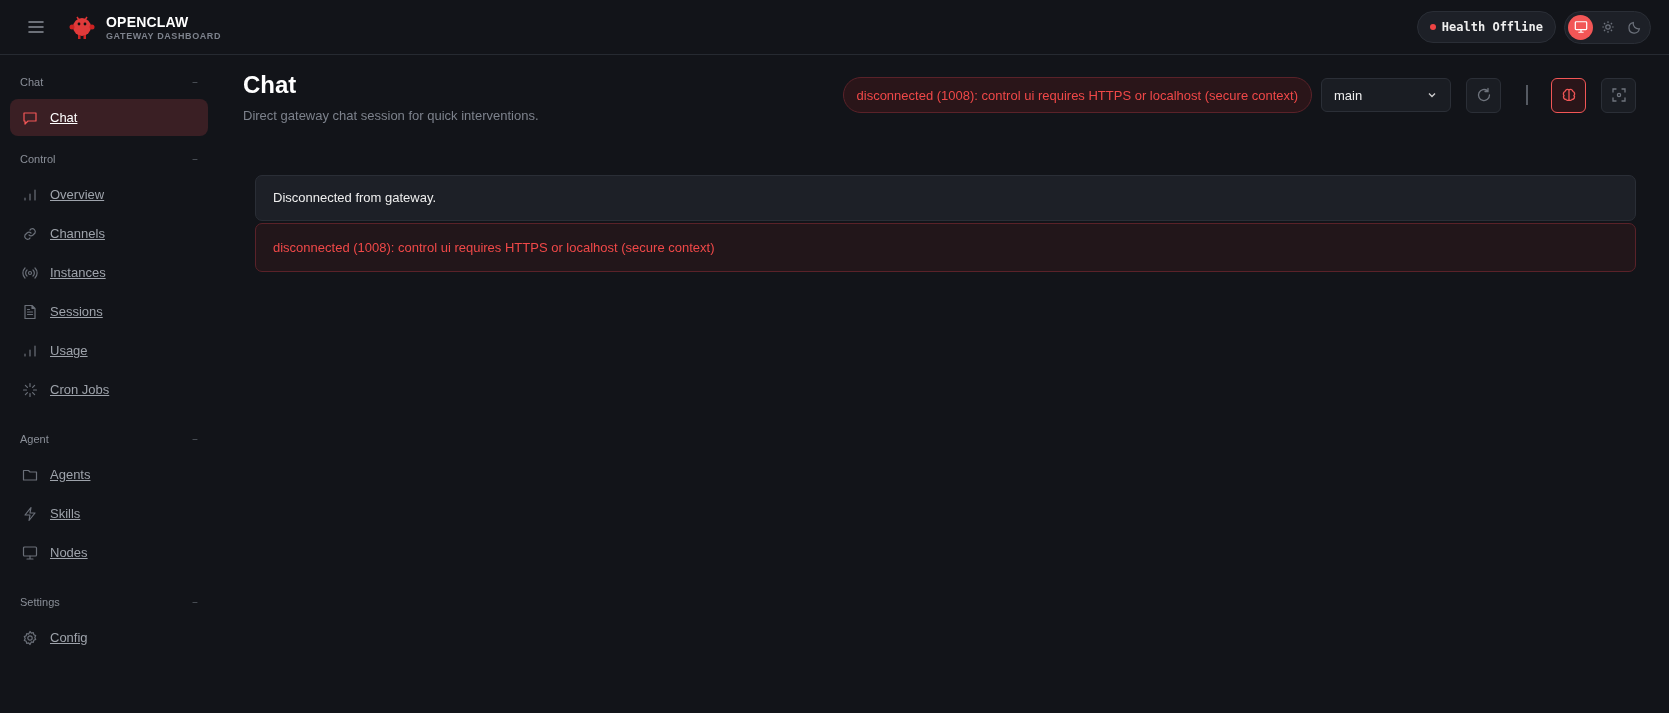 The image size is (1669, 713). I want to click on brand-subtitle: GATEWAY DASHBOARD, so click(164, 35).